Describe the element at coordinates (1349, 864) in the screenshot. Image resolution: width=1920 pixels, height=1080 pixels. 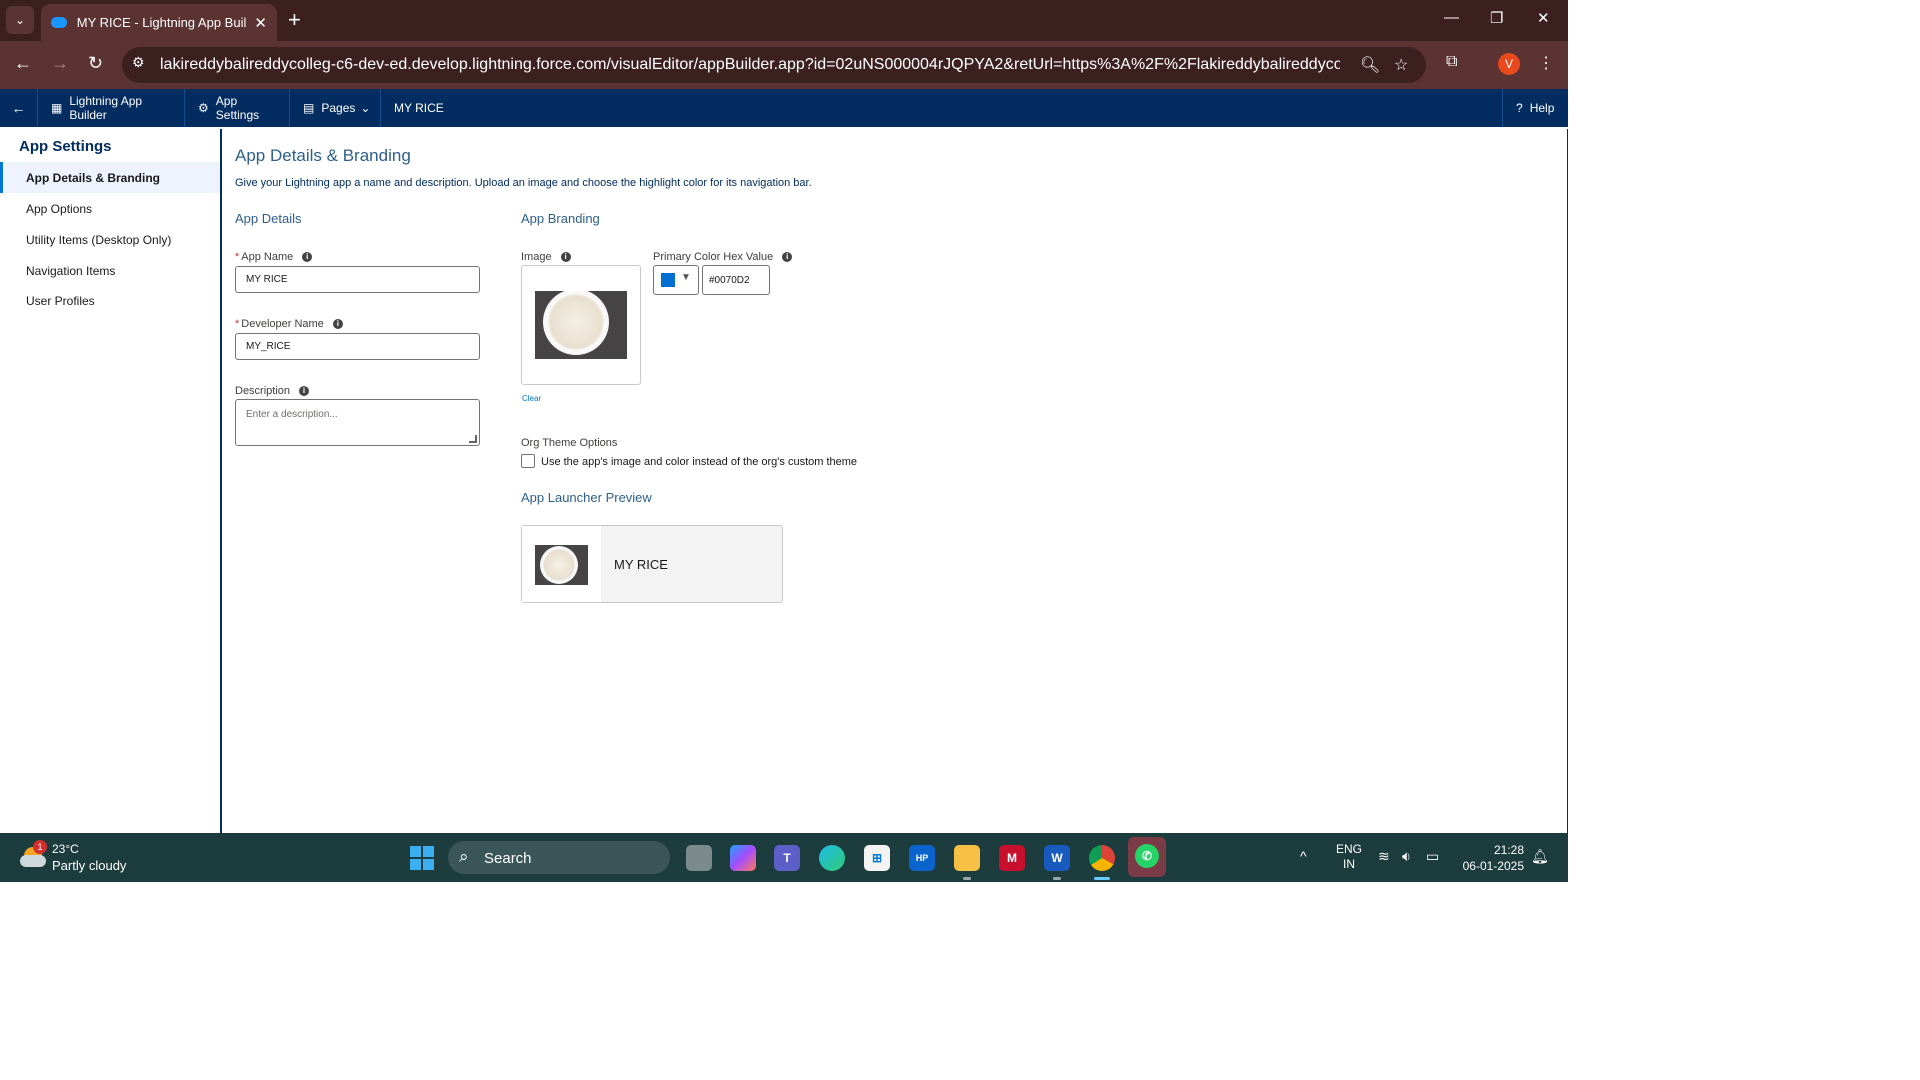
I see `region-code: IN` at that location.